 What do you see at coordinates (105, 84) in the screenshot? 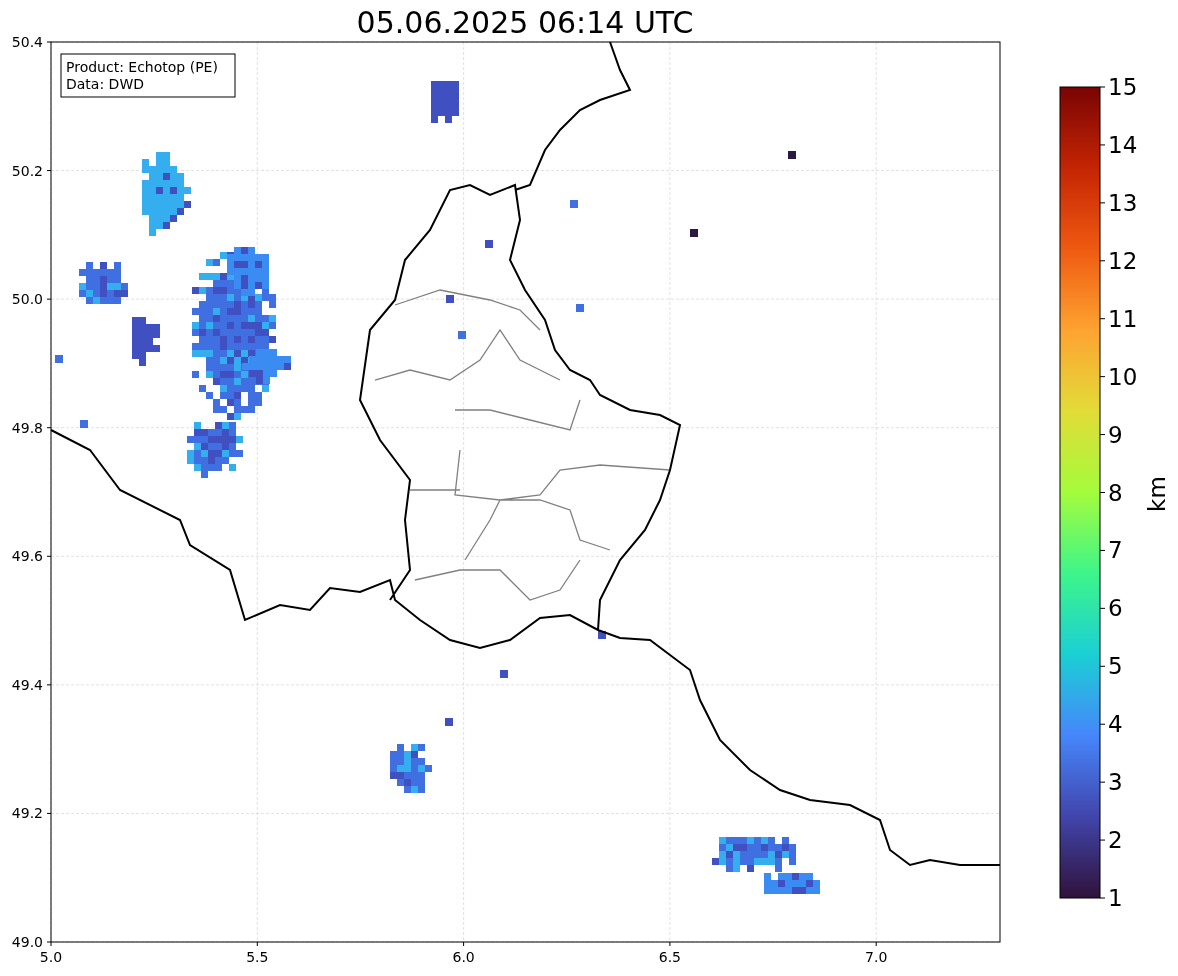
I see `legend-text: Data: DWD` at bounding box center [105, 84].